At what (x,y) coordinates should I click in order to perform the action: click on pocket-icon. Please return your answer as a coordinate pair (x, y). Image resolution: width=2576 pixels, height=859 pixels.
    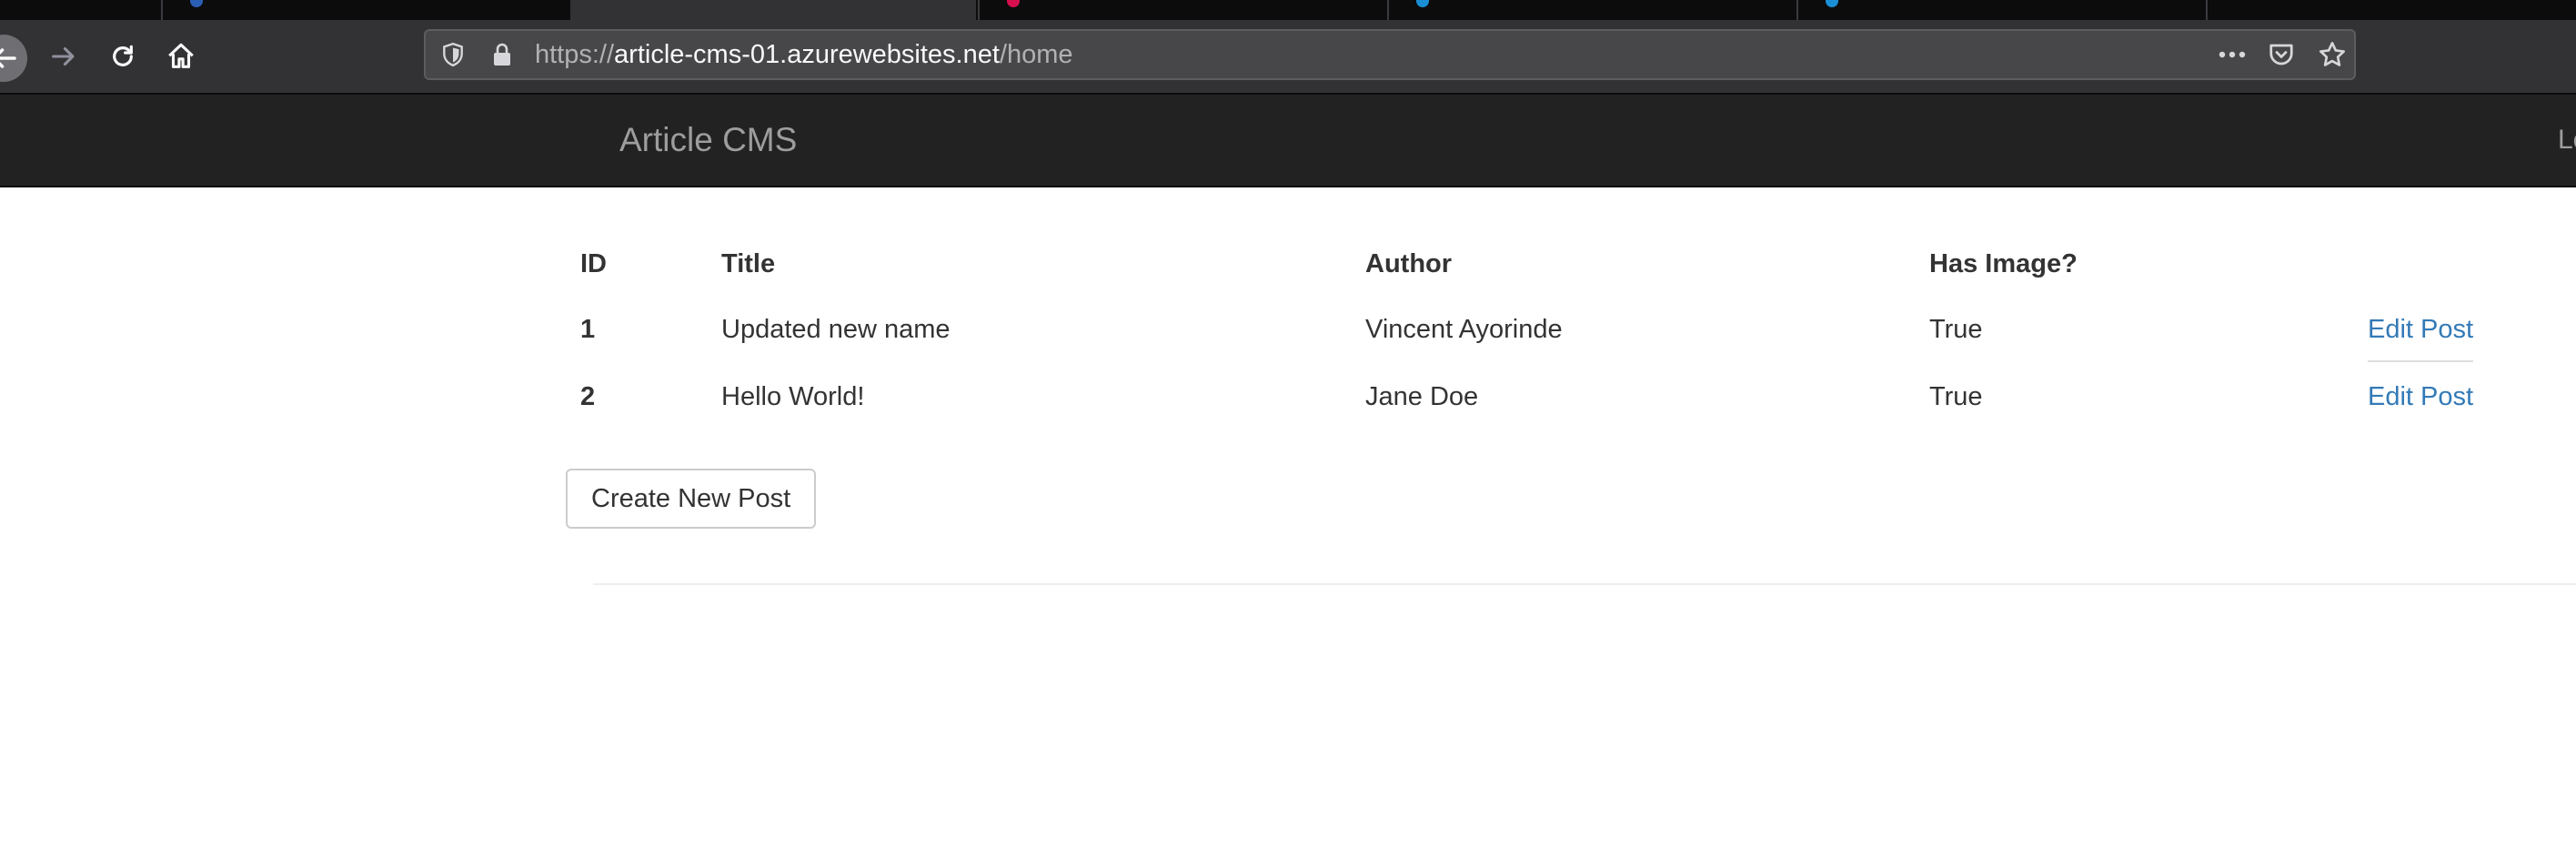
    Looking at the image, I should click on (2281, 55).